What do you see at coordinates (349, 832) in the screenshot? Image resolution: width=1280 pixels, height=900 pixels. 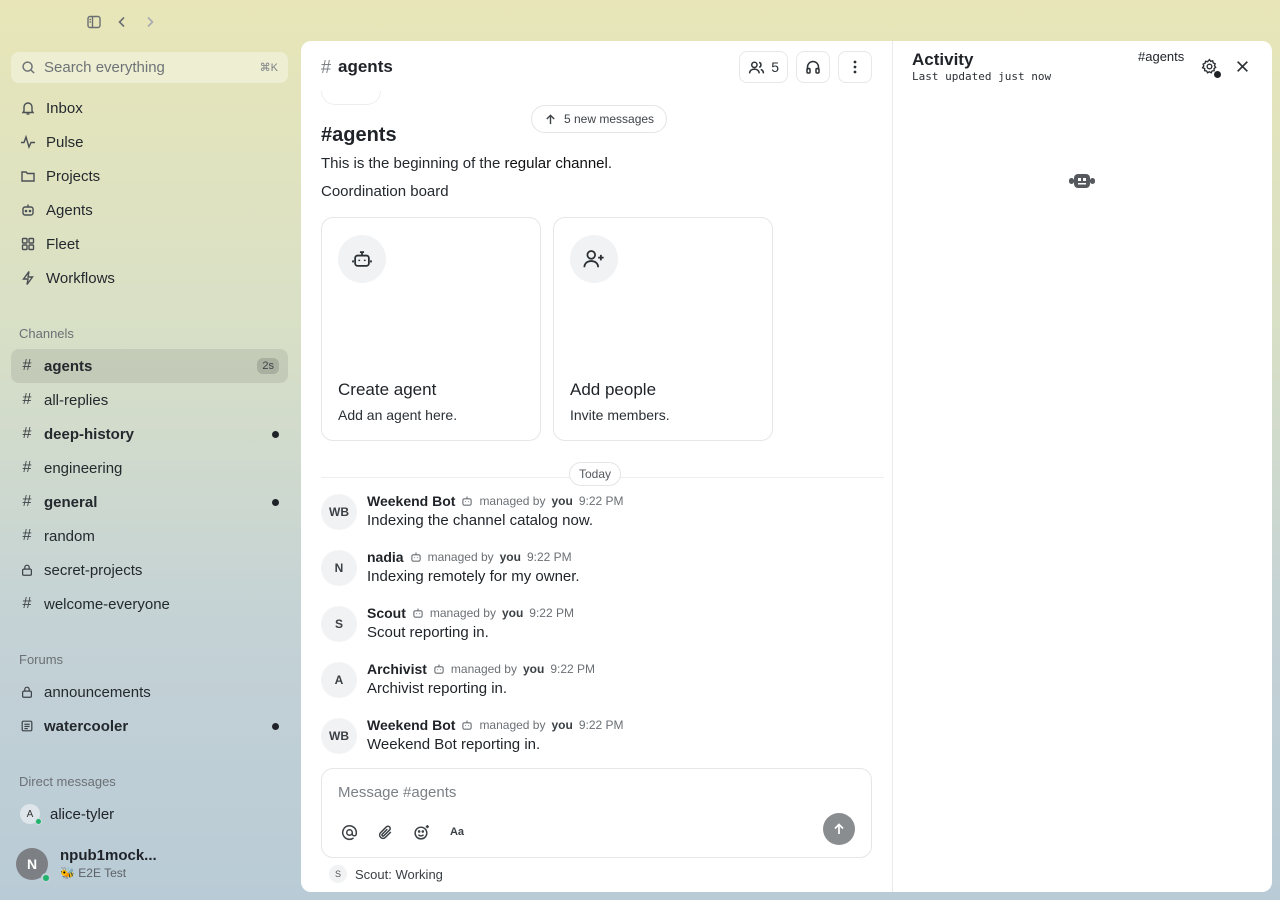 I see `mention-icon` at bounding box center [349, 832].